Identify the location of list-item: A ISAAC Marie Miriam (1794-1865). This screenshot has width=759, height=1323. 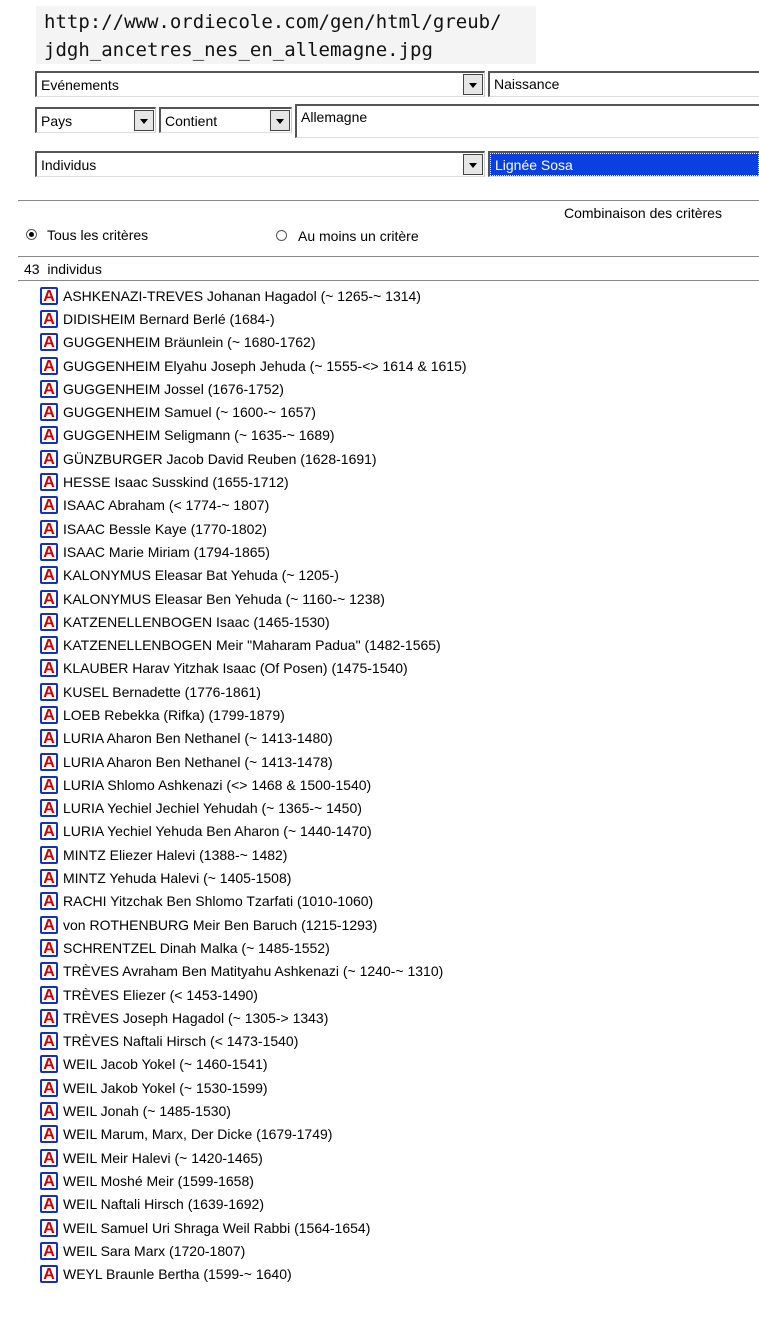
(253, 551).